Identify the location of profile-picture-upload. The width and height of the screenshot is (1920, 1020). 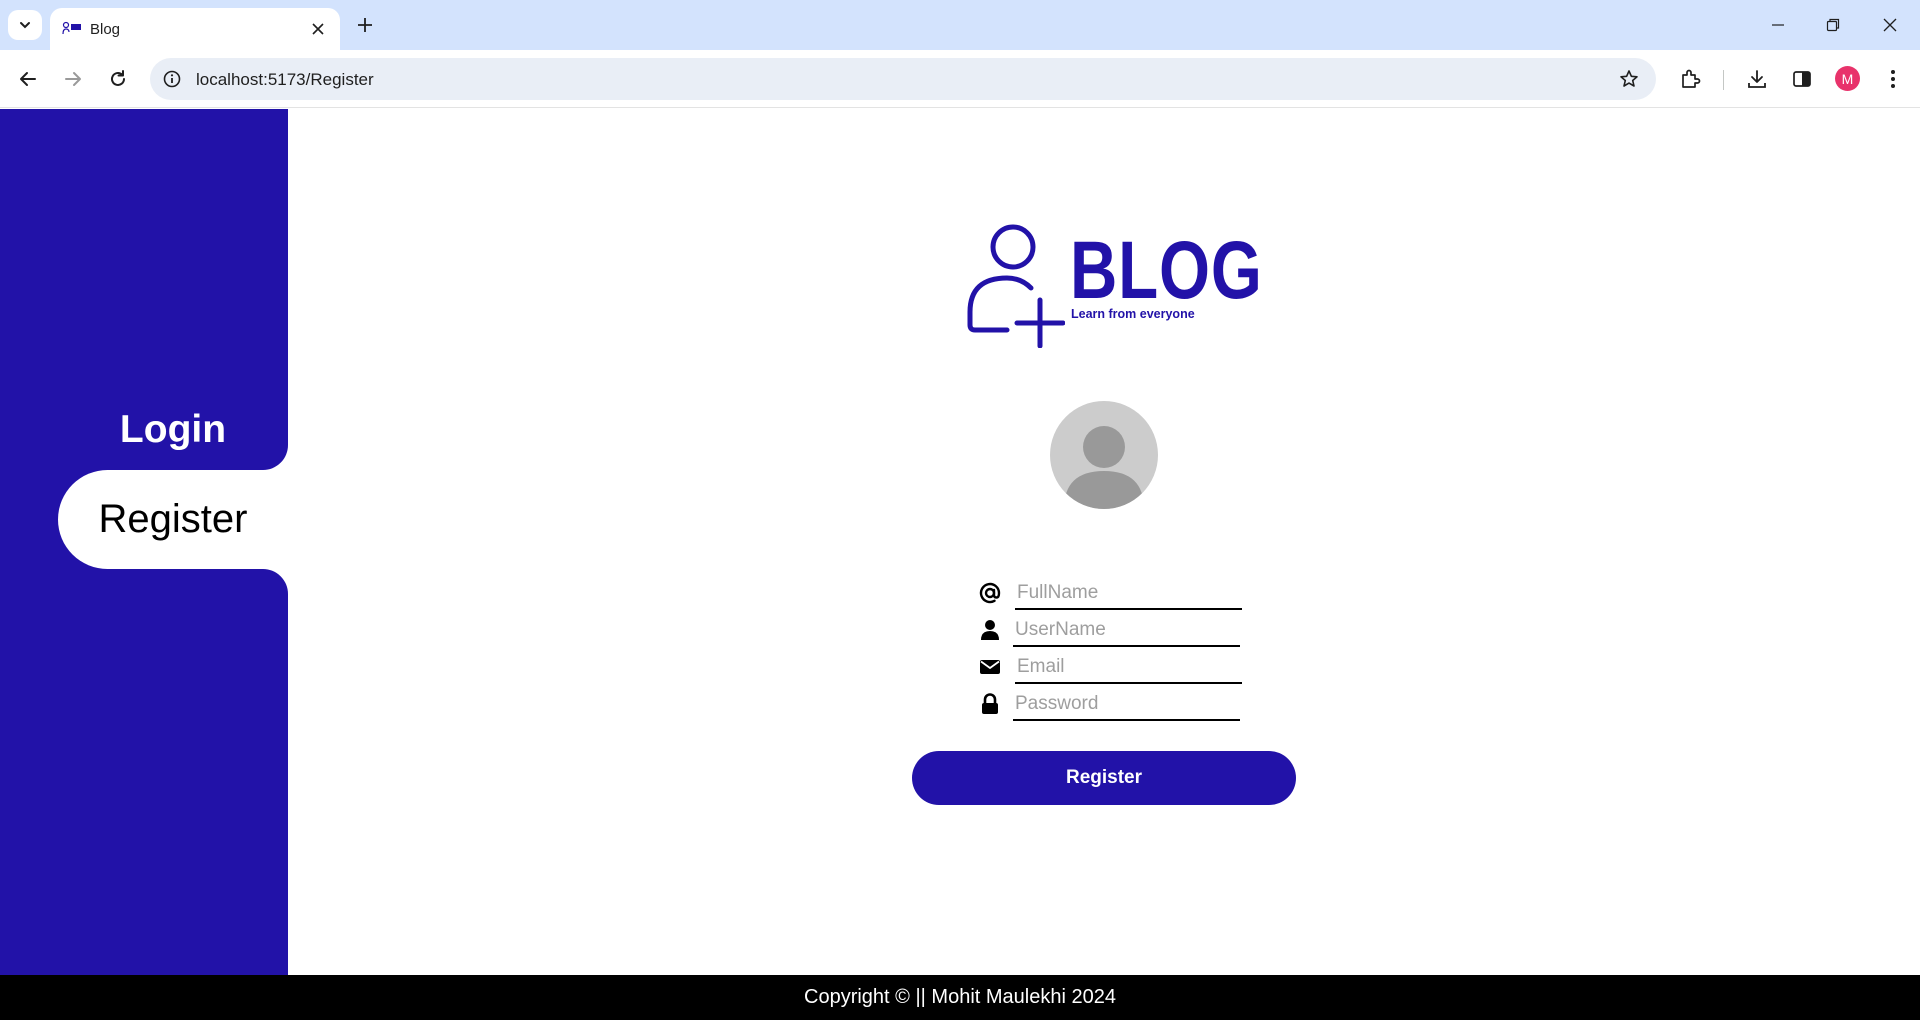
(1104, 455).